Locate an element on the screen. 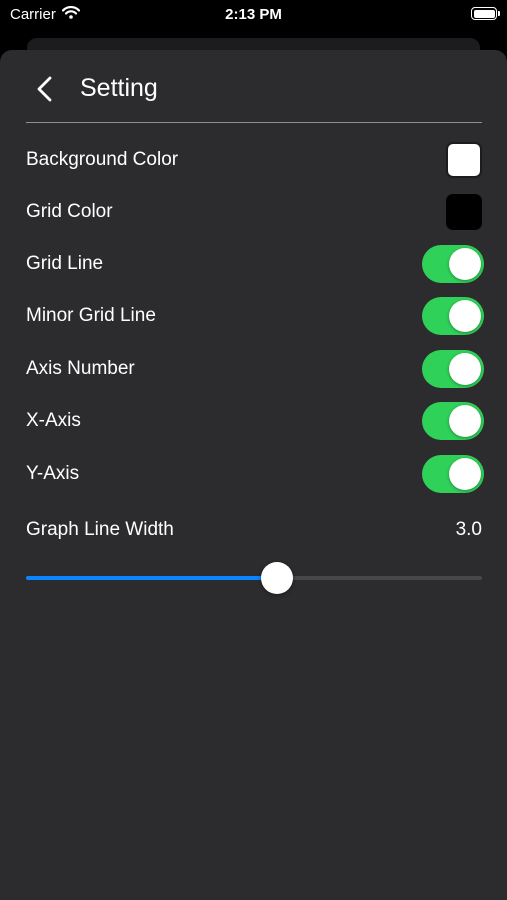  line-width-value: 3.0 is located at coordinates (468, 529).